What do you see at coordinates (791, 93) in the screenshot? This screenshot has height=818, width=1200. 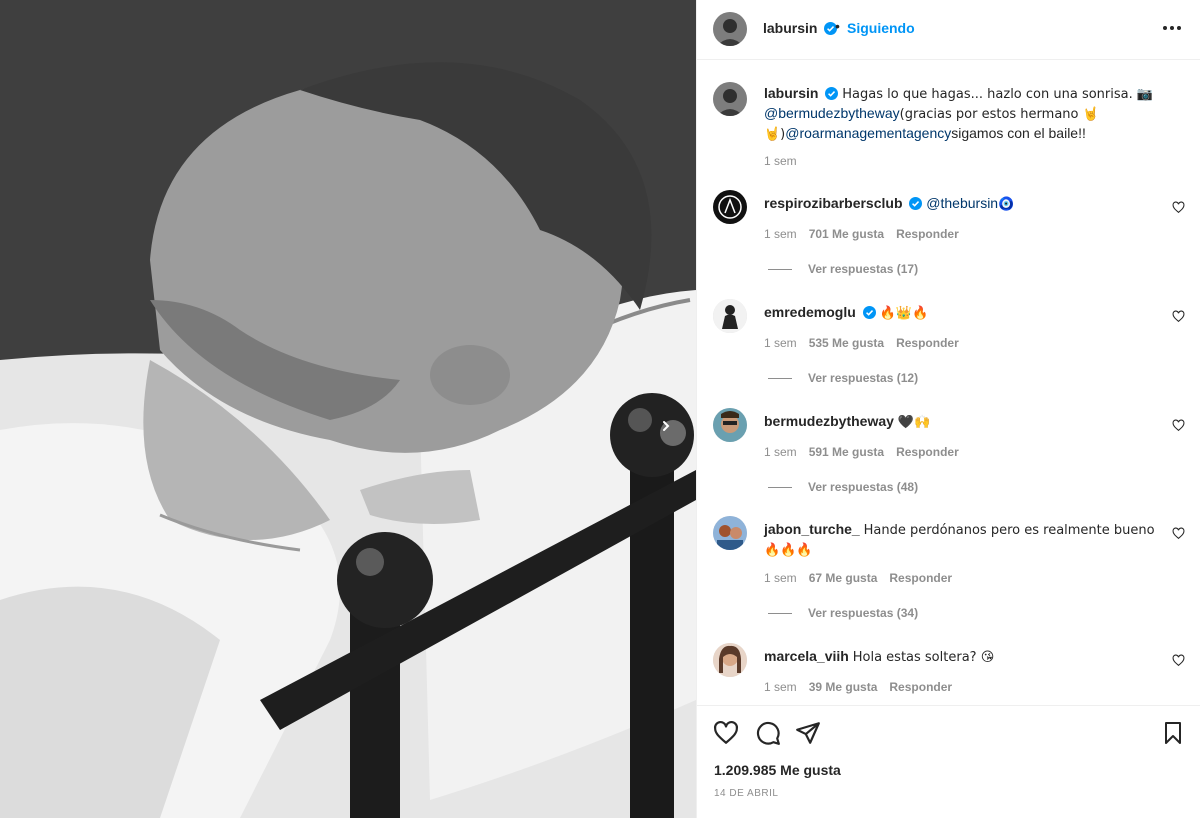 I see `caption-username: labursin` at bounding box center [791, 93].